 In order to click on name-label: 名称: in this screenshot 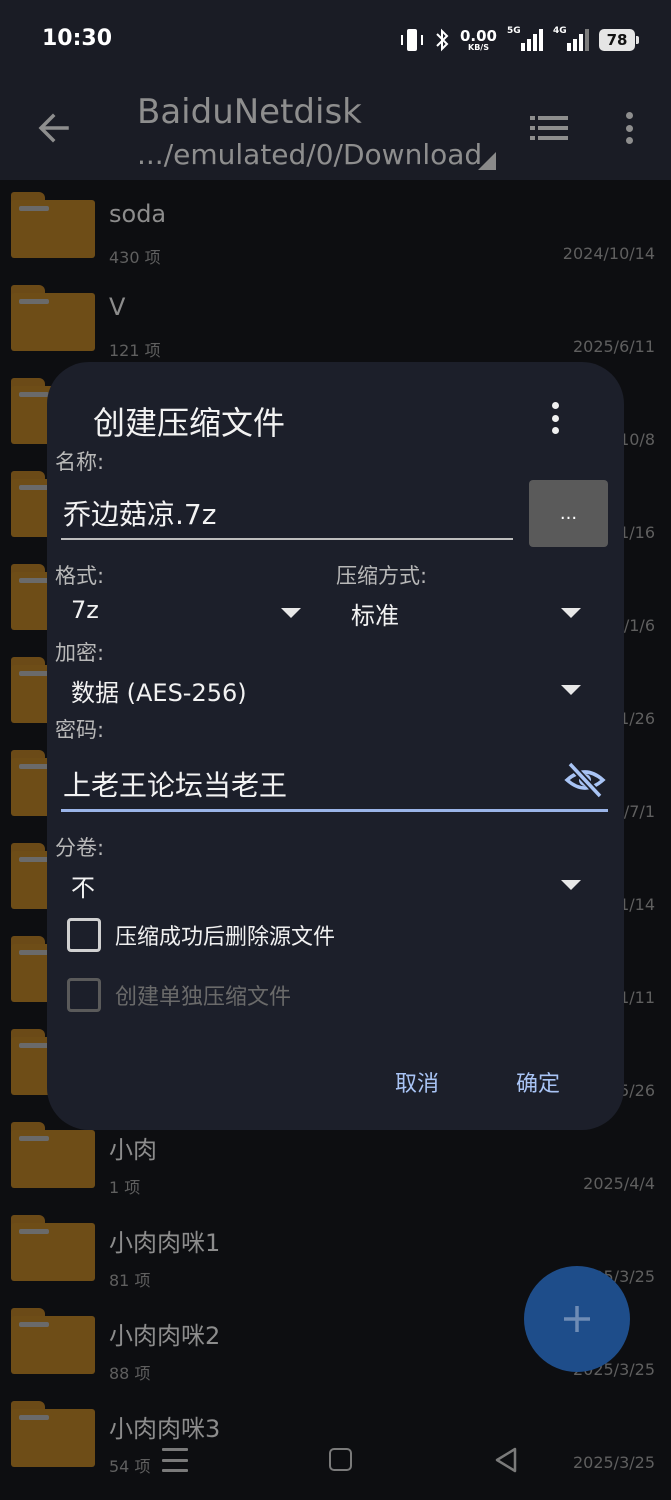, I will do `click(80, 462)`.